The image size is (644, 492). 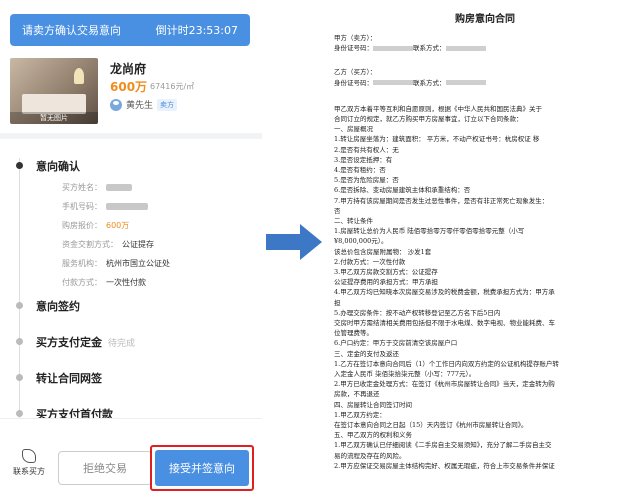 What do you see at coordinates (105, 206) in the screenshot?
I see `detail-row: 手机号码：` at bounding box center [105, 206].